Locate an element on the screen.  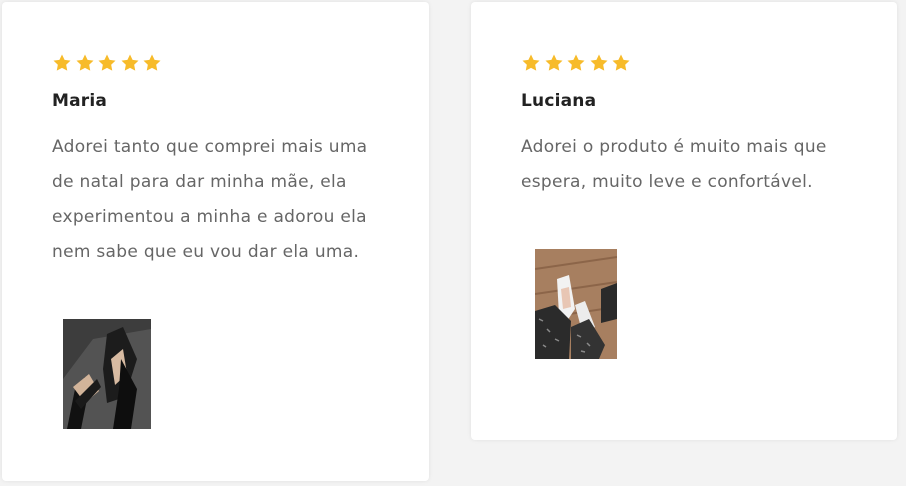
review-photo-black-sandals is located at coordinates (107, 374).